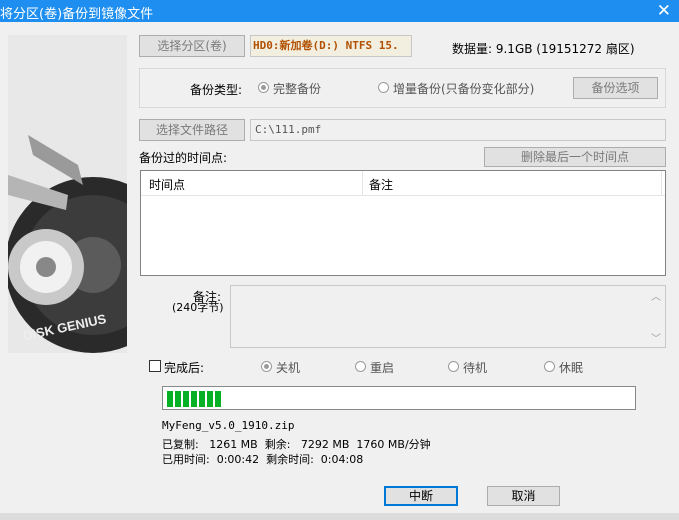  Describe the element at coordinates (339, 11) in the screenshot. I see `title-bar: 将分区(卷)备份到镜像文件 ✕` at that location.